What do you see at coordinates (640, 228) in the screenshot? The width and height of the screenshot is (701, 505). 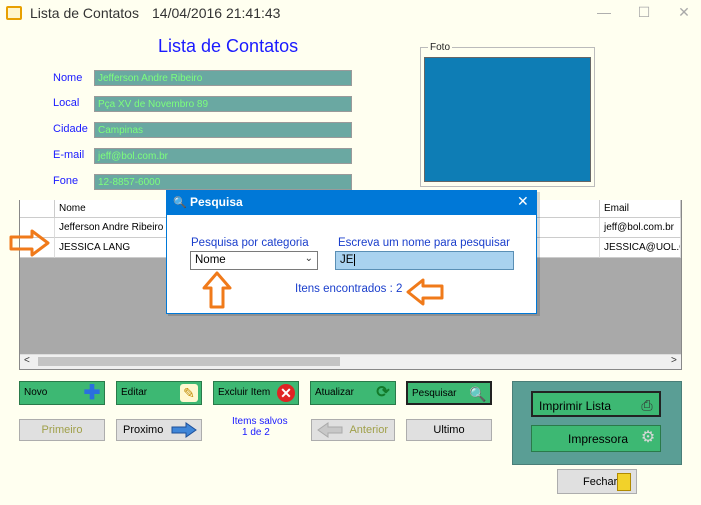 I see `grid-cell-email: jeff@bol.com.br` at bounding box center [640, 228].